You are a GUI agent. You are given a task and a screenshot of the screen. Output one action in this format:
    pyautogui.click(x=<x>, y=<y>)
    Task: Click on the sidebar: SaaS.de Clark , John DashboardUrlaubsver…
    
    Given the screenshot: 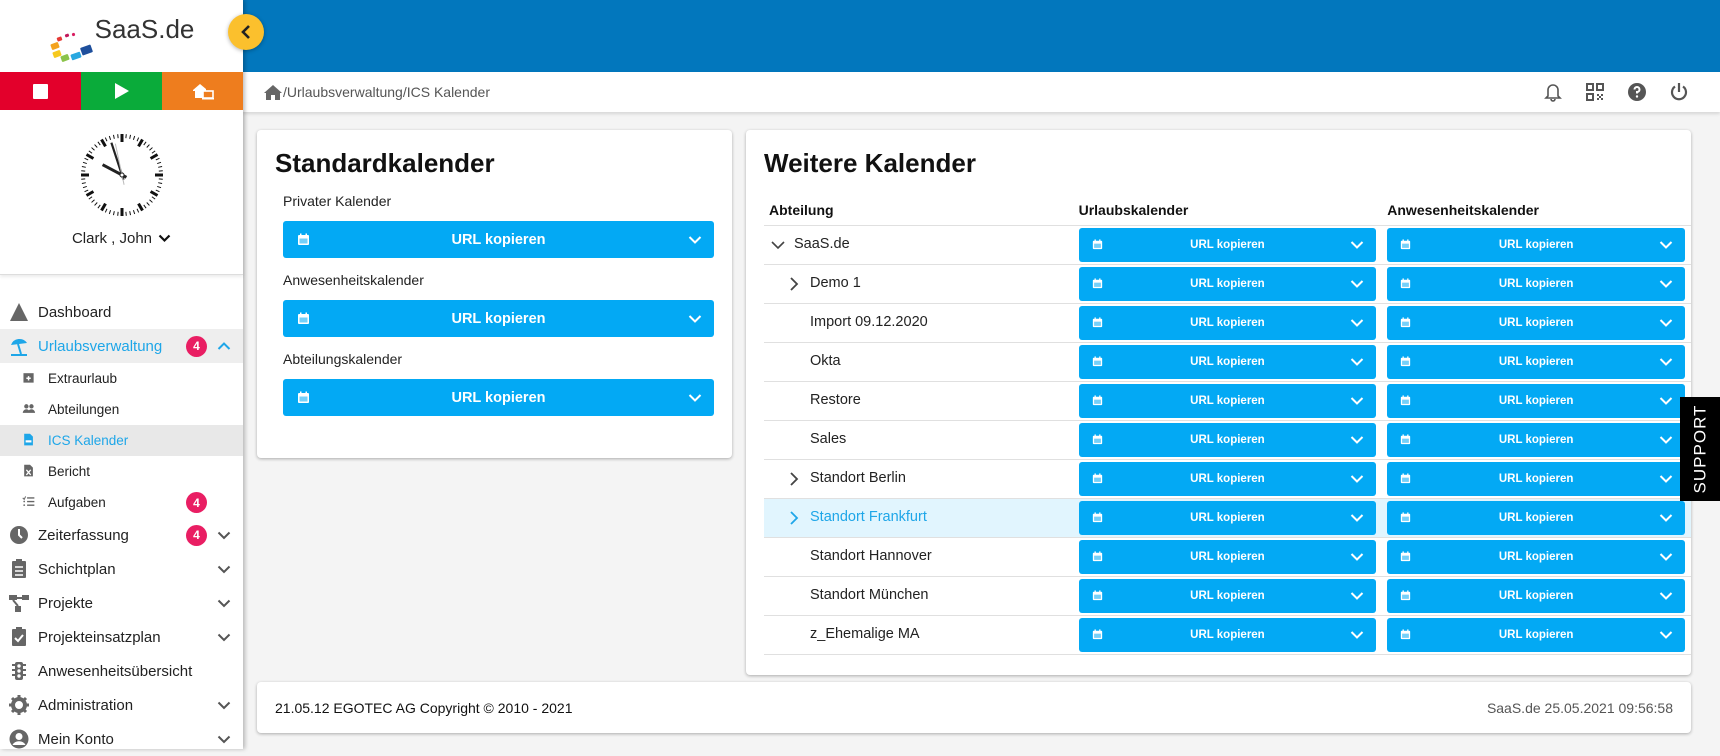 What is the action you would take?
    pyautogui.click(x=121, y=374)
    